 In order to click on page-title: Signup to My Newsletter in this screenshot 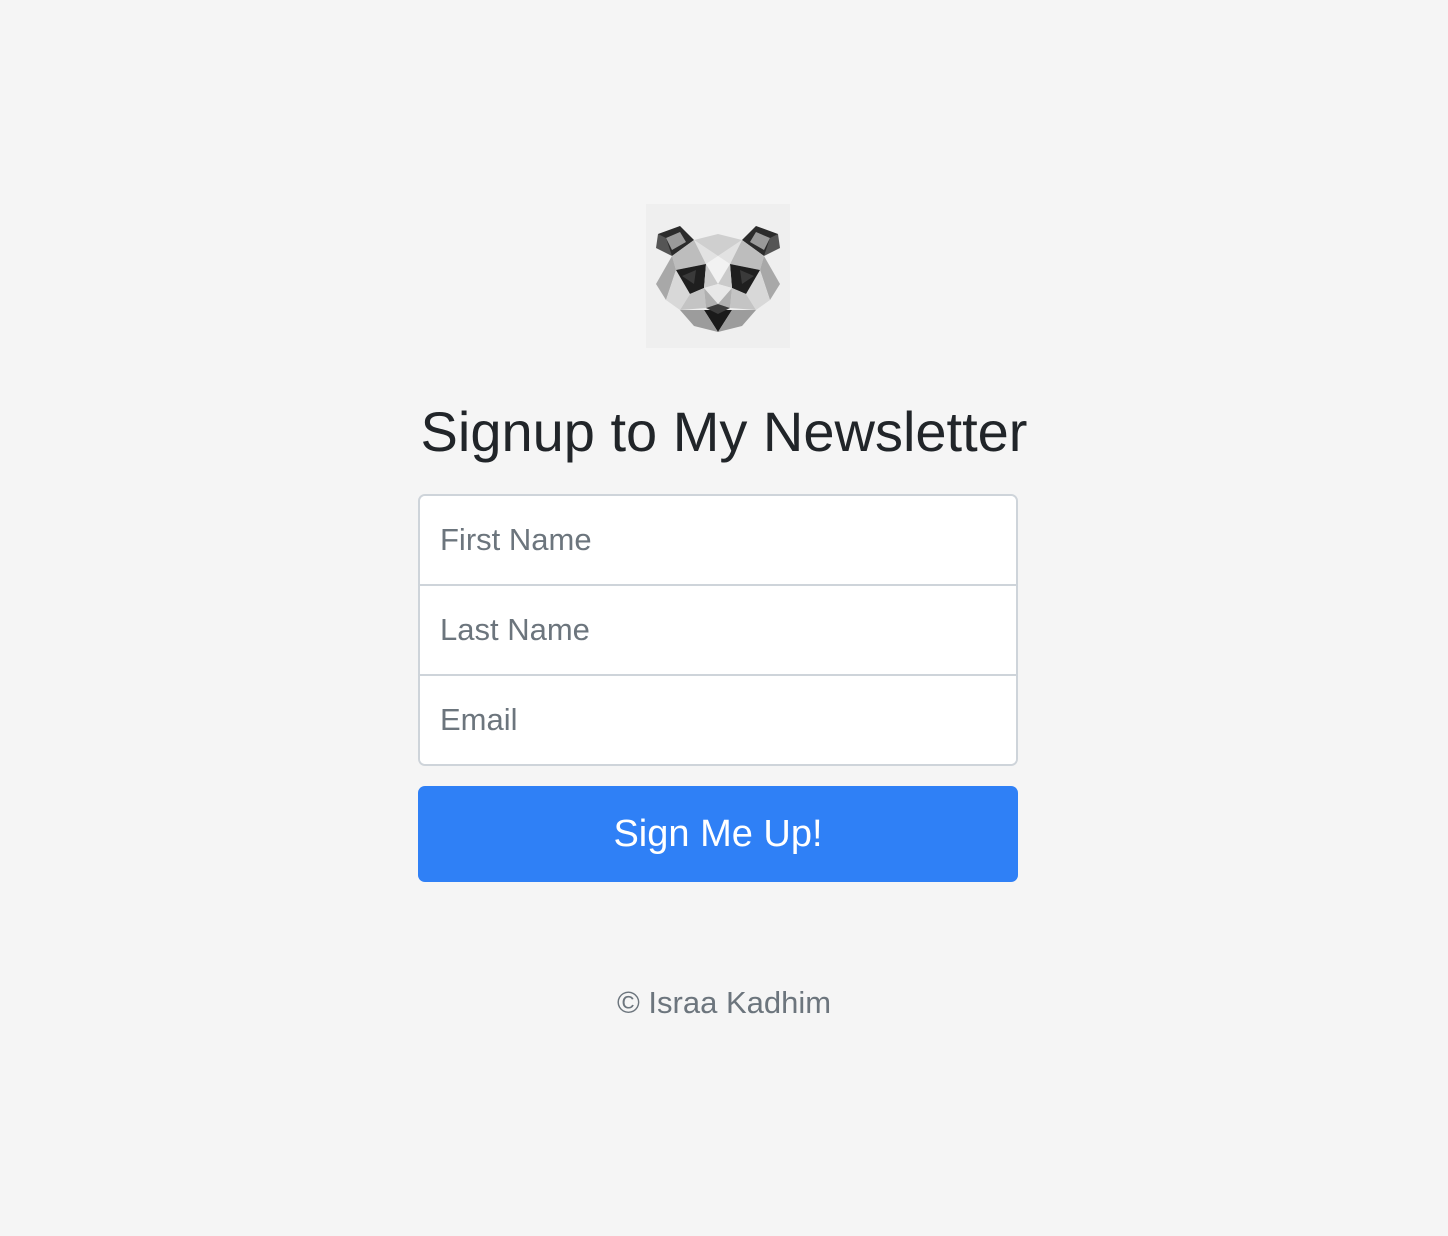, I will do `click(724, 431)`.